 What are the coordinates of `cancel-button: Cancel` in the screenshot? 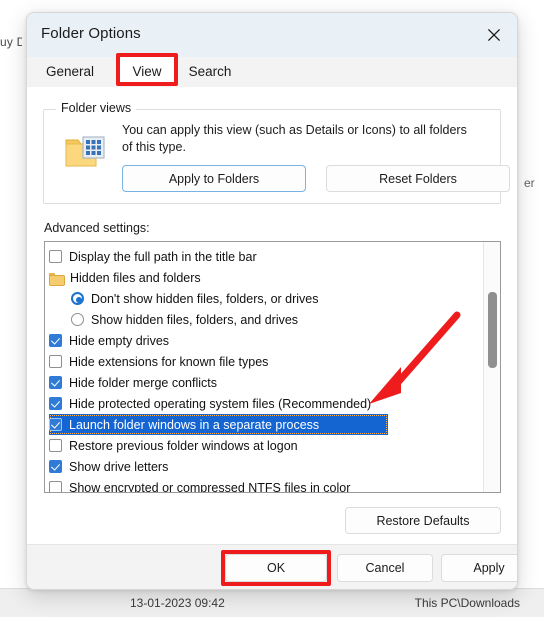 It's located at (385, 568).